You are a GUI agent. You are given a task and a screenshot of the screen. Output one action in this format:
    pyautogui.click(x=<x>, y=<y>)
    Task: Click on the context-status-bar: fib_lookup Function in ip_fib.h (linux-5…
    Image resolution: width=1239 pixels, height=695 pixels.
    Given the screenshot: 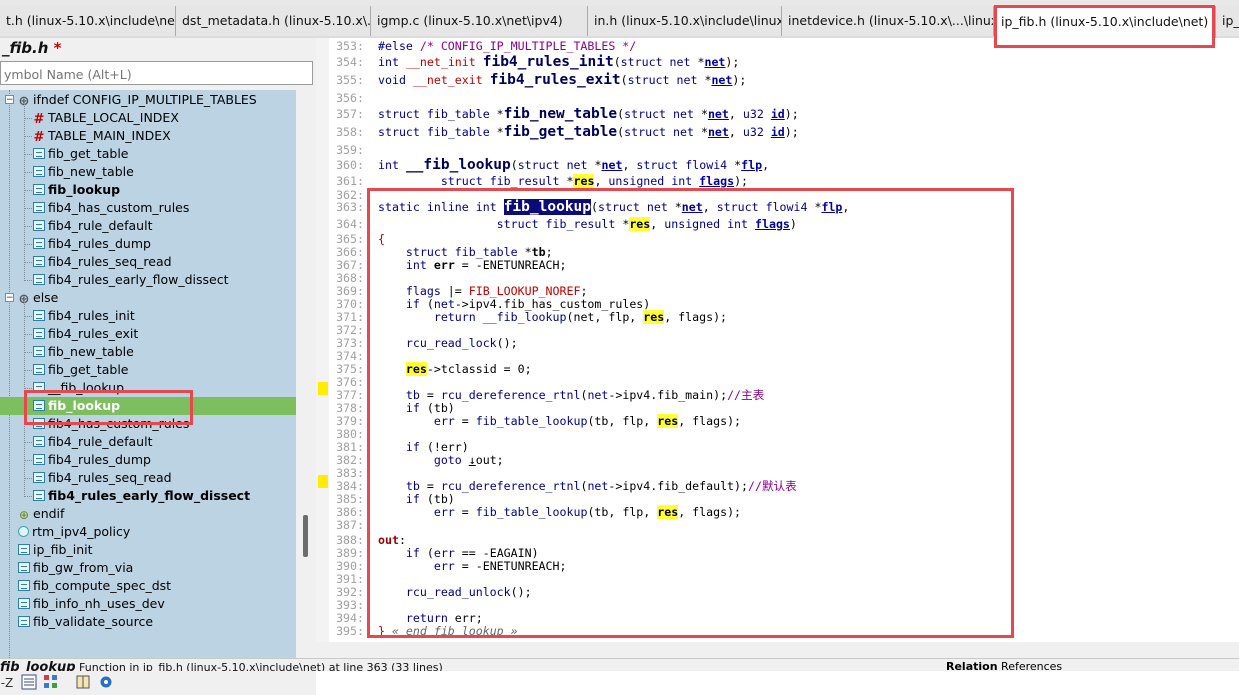 What is the action you would take?
    pyautogui.click(x=619, y=664)
    